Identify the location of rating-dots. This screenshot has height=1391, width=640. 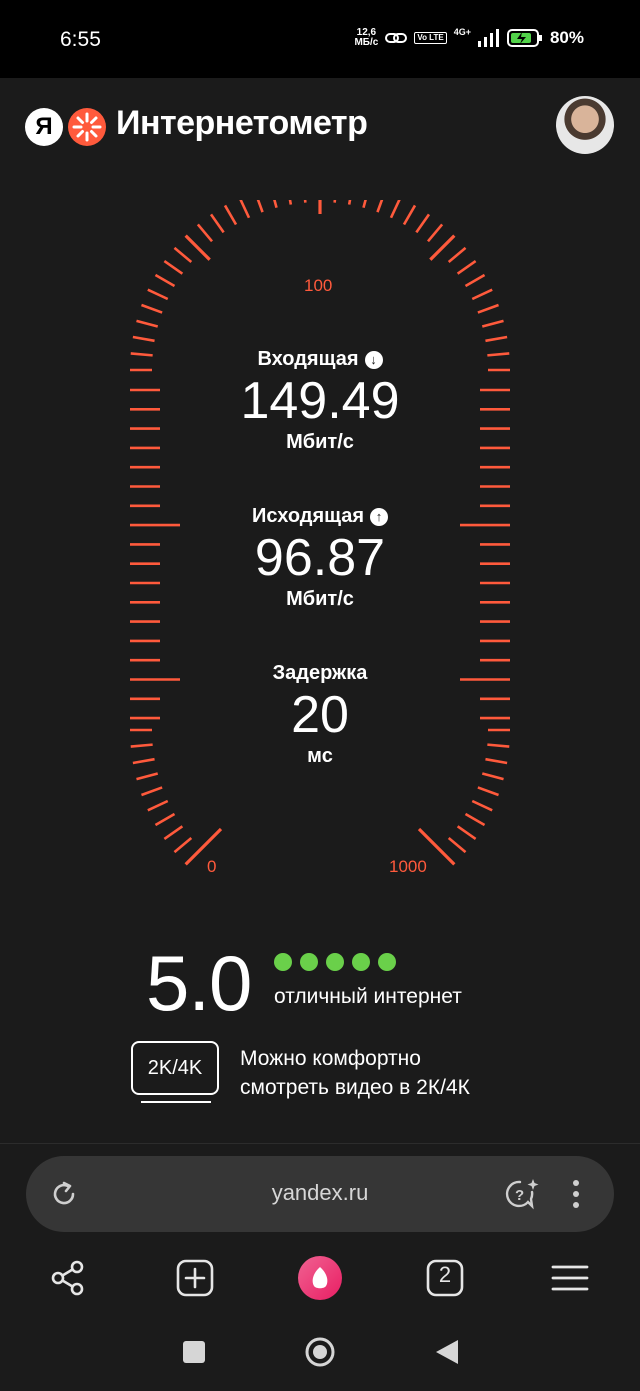
(335, 962).